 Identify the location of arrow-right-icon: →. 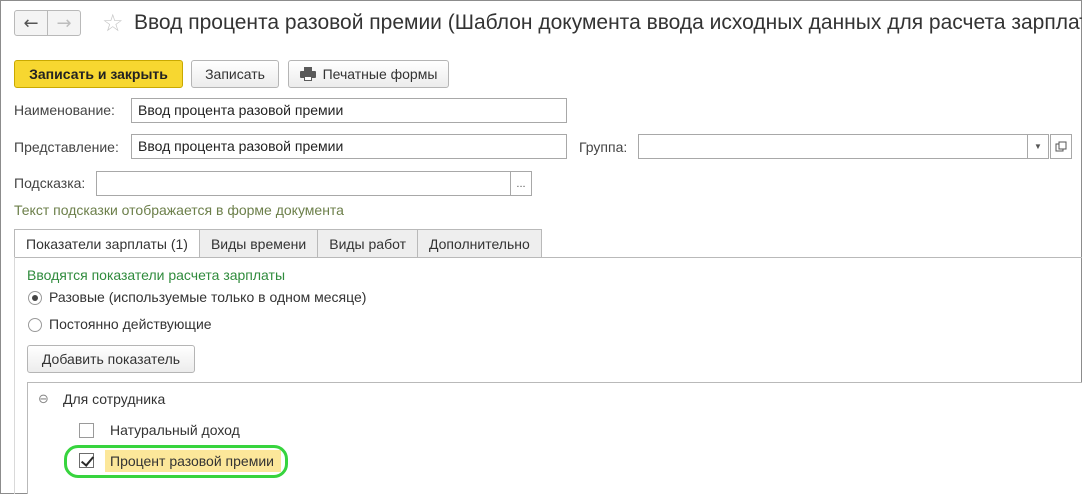
(64, 23).